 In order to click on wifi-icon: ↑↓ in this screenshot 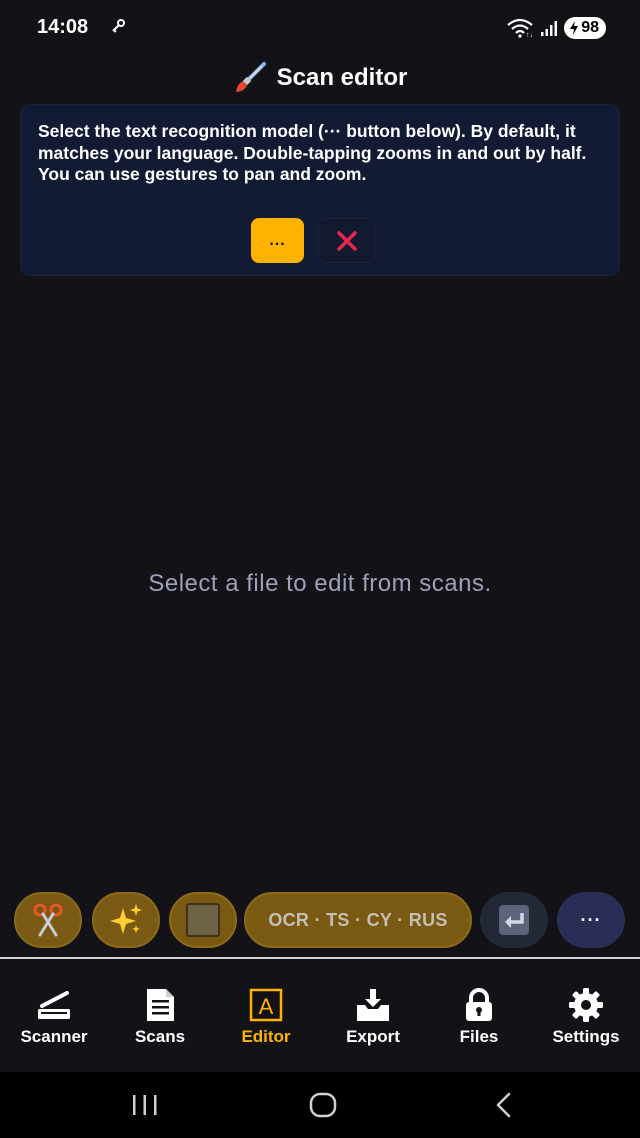, I will do `click(520, 28)`.